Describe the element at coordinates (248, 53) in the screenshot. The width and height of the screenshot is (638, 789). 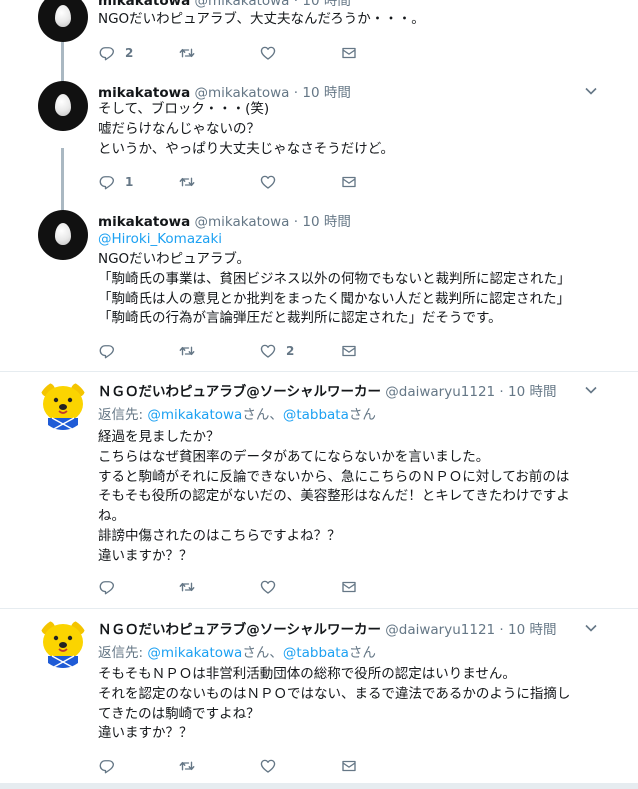
I see `tweet-actions: 2` at that location.